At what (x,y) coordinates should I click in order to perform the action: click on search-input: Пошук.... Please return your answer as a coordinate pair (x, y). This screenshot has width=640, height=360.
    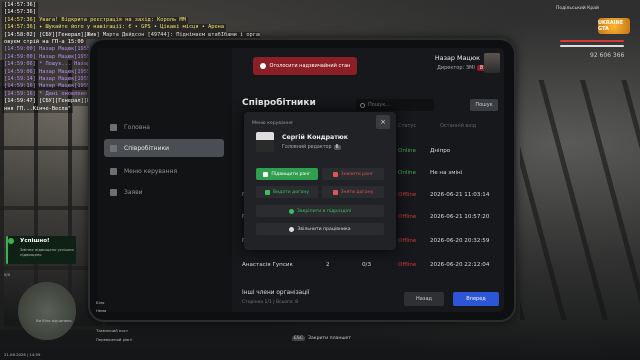
    Looking at the image, I should click on (395, 105).